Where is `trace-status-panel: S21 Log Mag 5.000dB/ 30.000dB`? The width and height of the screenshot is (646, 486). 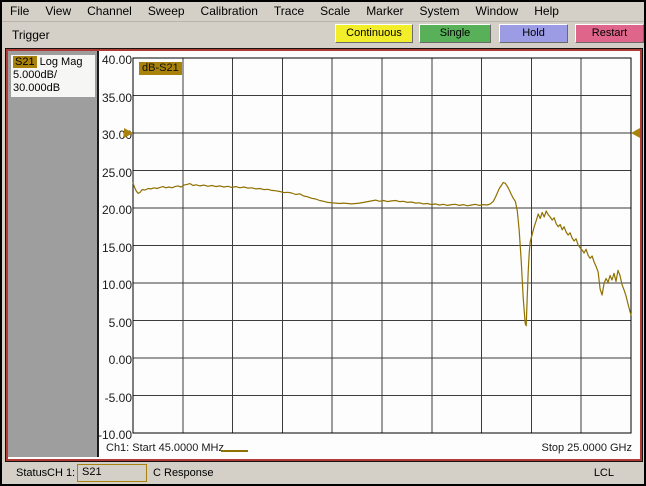 trace-status-panel: S21 Log Mag 5.000dB/ 30.000dB is located at coordinates (53, 76).